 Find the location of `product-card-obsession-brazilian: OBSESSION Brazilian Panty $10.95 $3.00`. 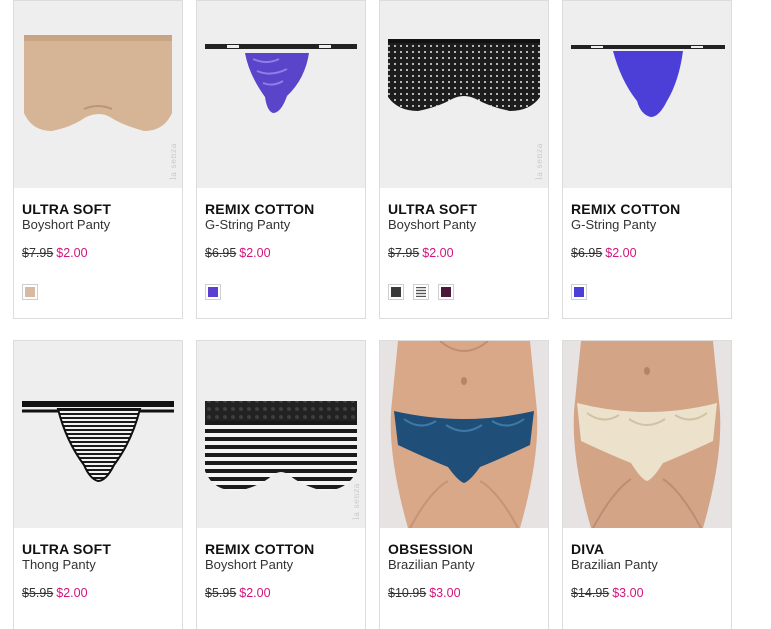

product-card-obsession-brazilian: OBSESSION Brazilian Panty $10.95 $3.00 is located at coordinates (464, 484).